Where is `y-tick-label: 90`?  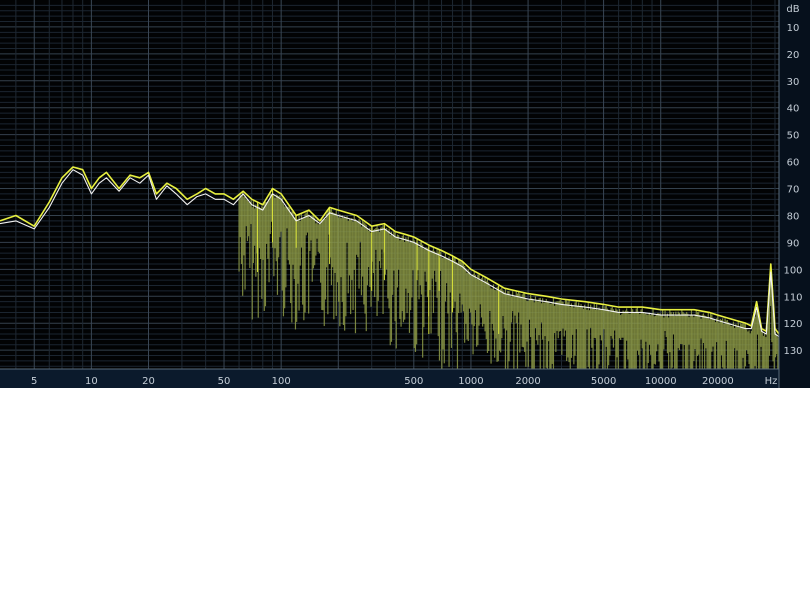 y-tick-label: 90 is located at coordinates (793, 243).